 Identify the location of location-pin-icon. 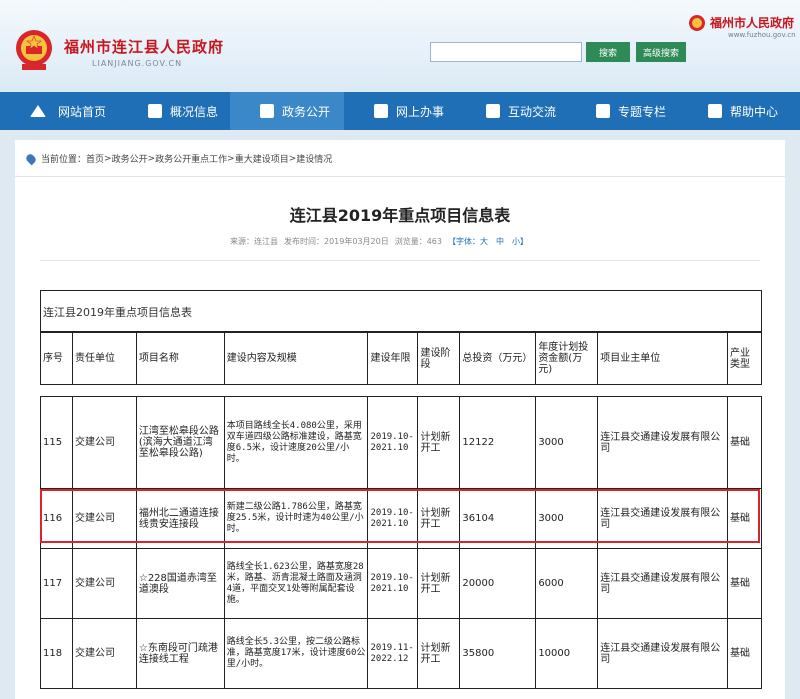
(31, 158).